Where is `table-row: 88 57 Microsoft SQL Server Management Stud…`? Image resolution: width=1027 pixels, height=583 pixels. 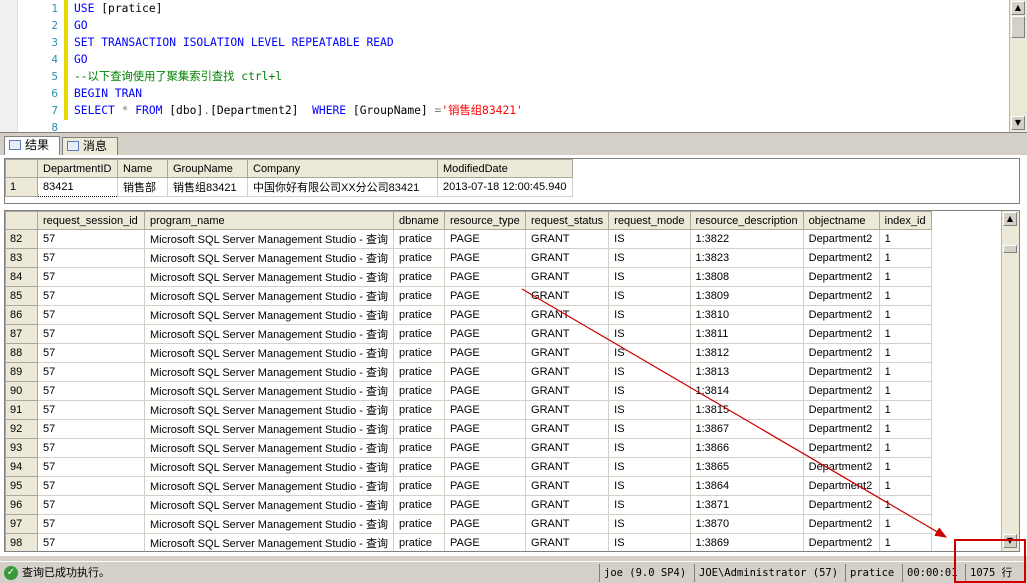 table-row: 88 57 Microsoft SQL Server Management Stud… is located at coordinates (468, 353).